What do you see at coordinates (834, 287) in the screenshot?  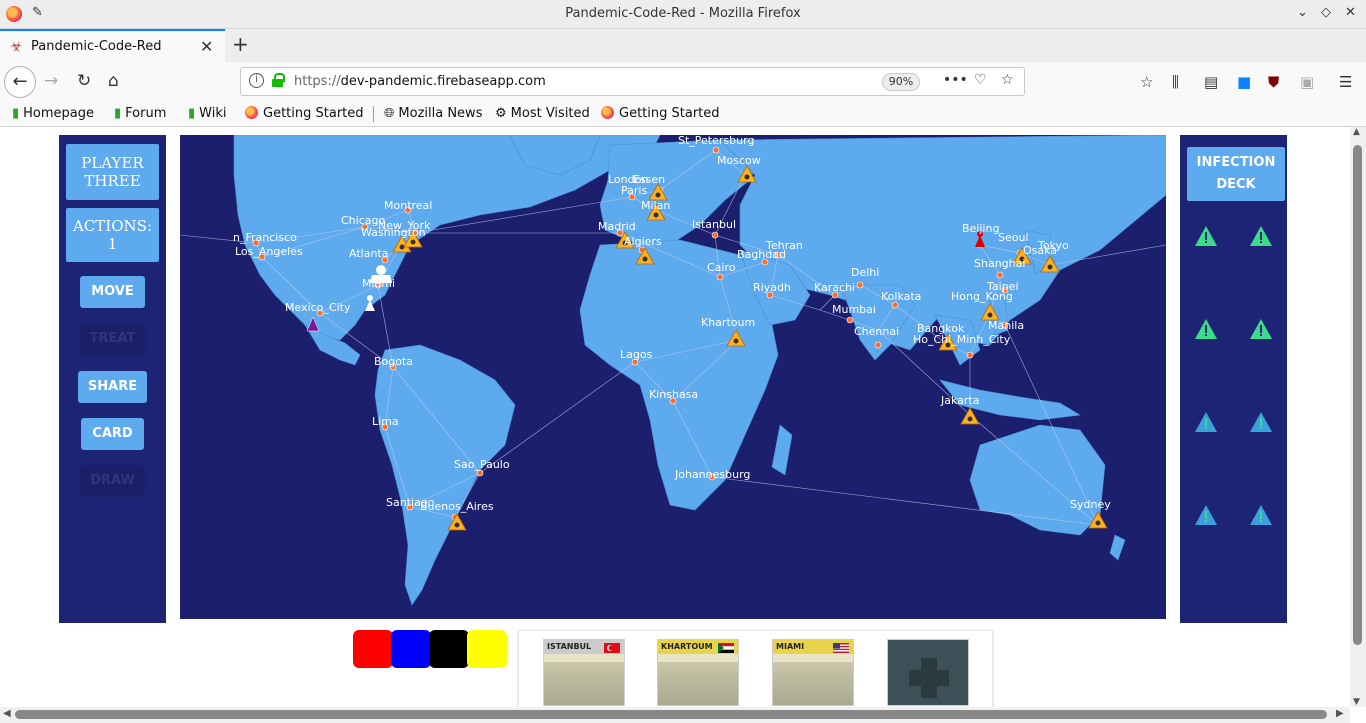 I see `label-karachi: Karachi` at bounding box center [834, 287].